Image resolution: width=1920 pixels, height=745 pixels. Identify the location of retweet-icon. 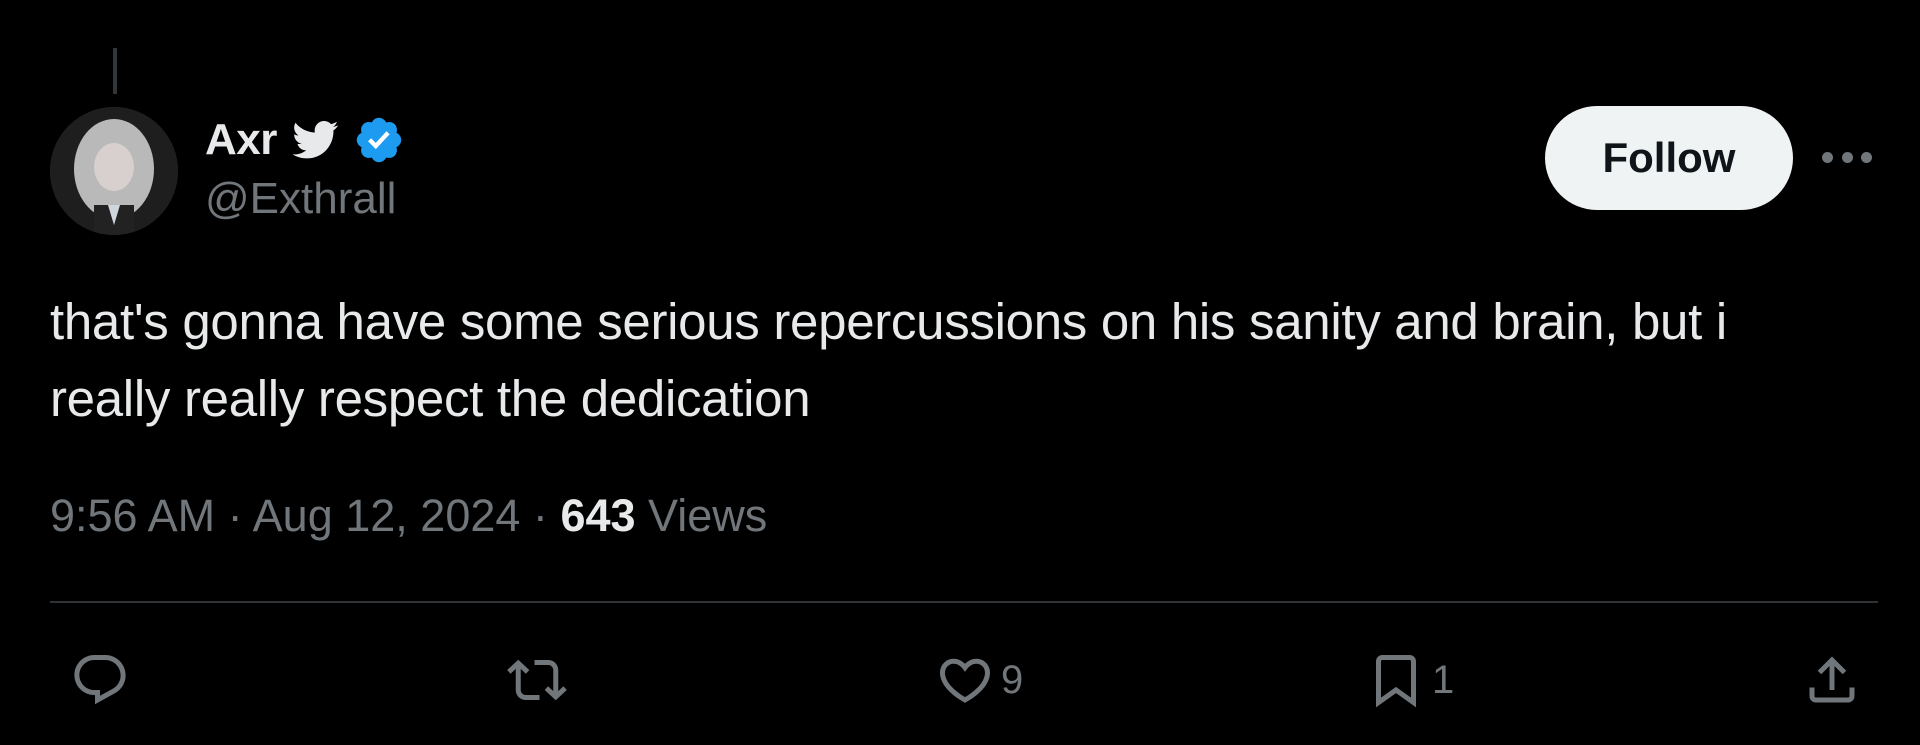
(537, 680).